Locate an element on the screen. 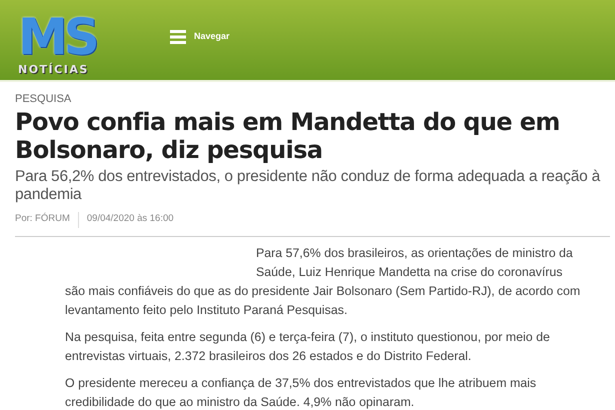  category-label: PESQUISA is located at coordinates (315, 99).